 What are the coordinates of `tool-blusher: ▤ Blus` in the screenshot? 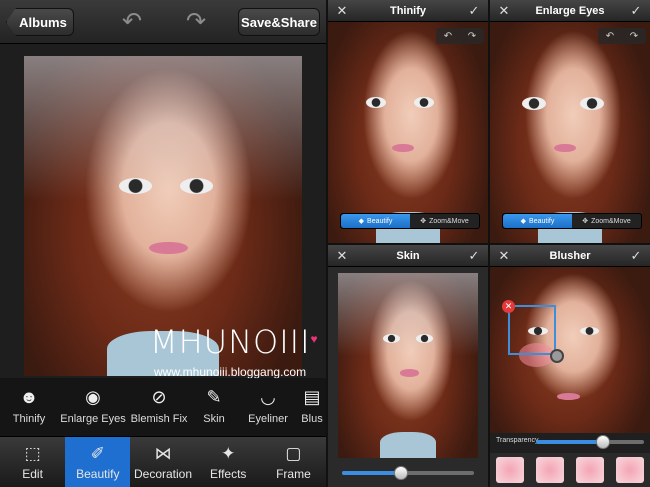 It's located at (312, 407).